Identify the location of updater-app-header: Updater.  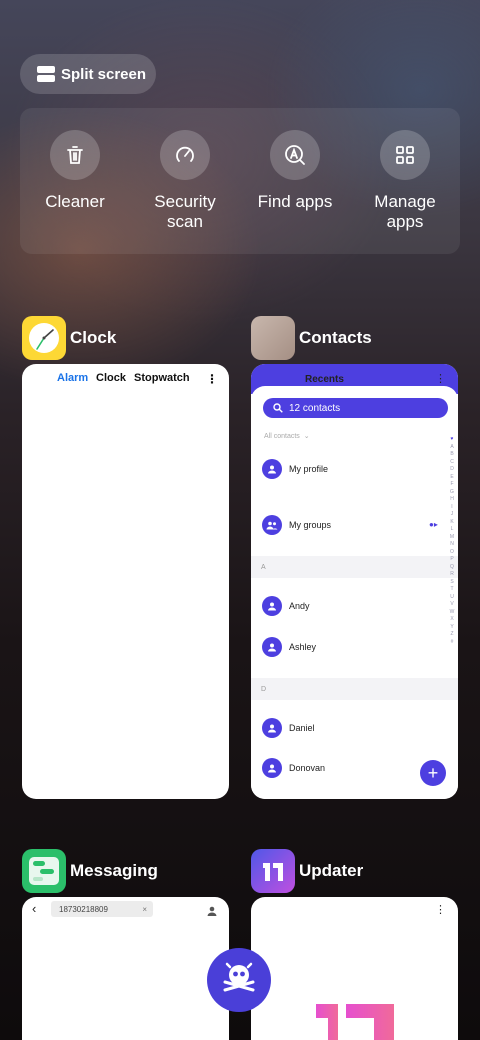
(307, 871).